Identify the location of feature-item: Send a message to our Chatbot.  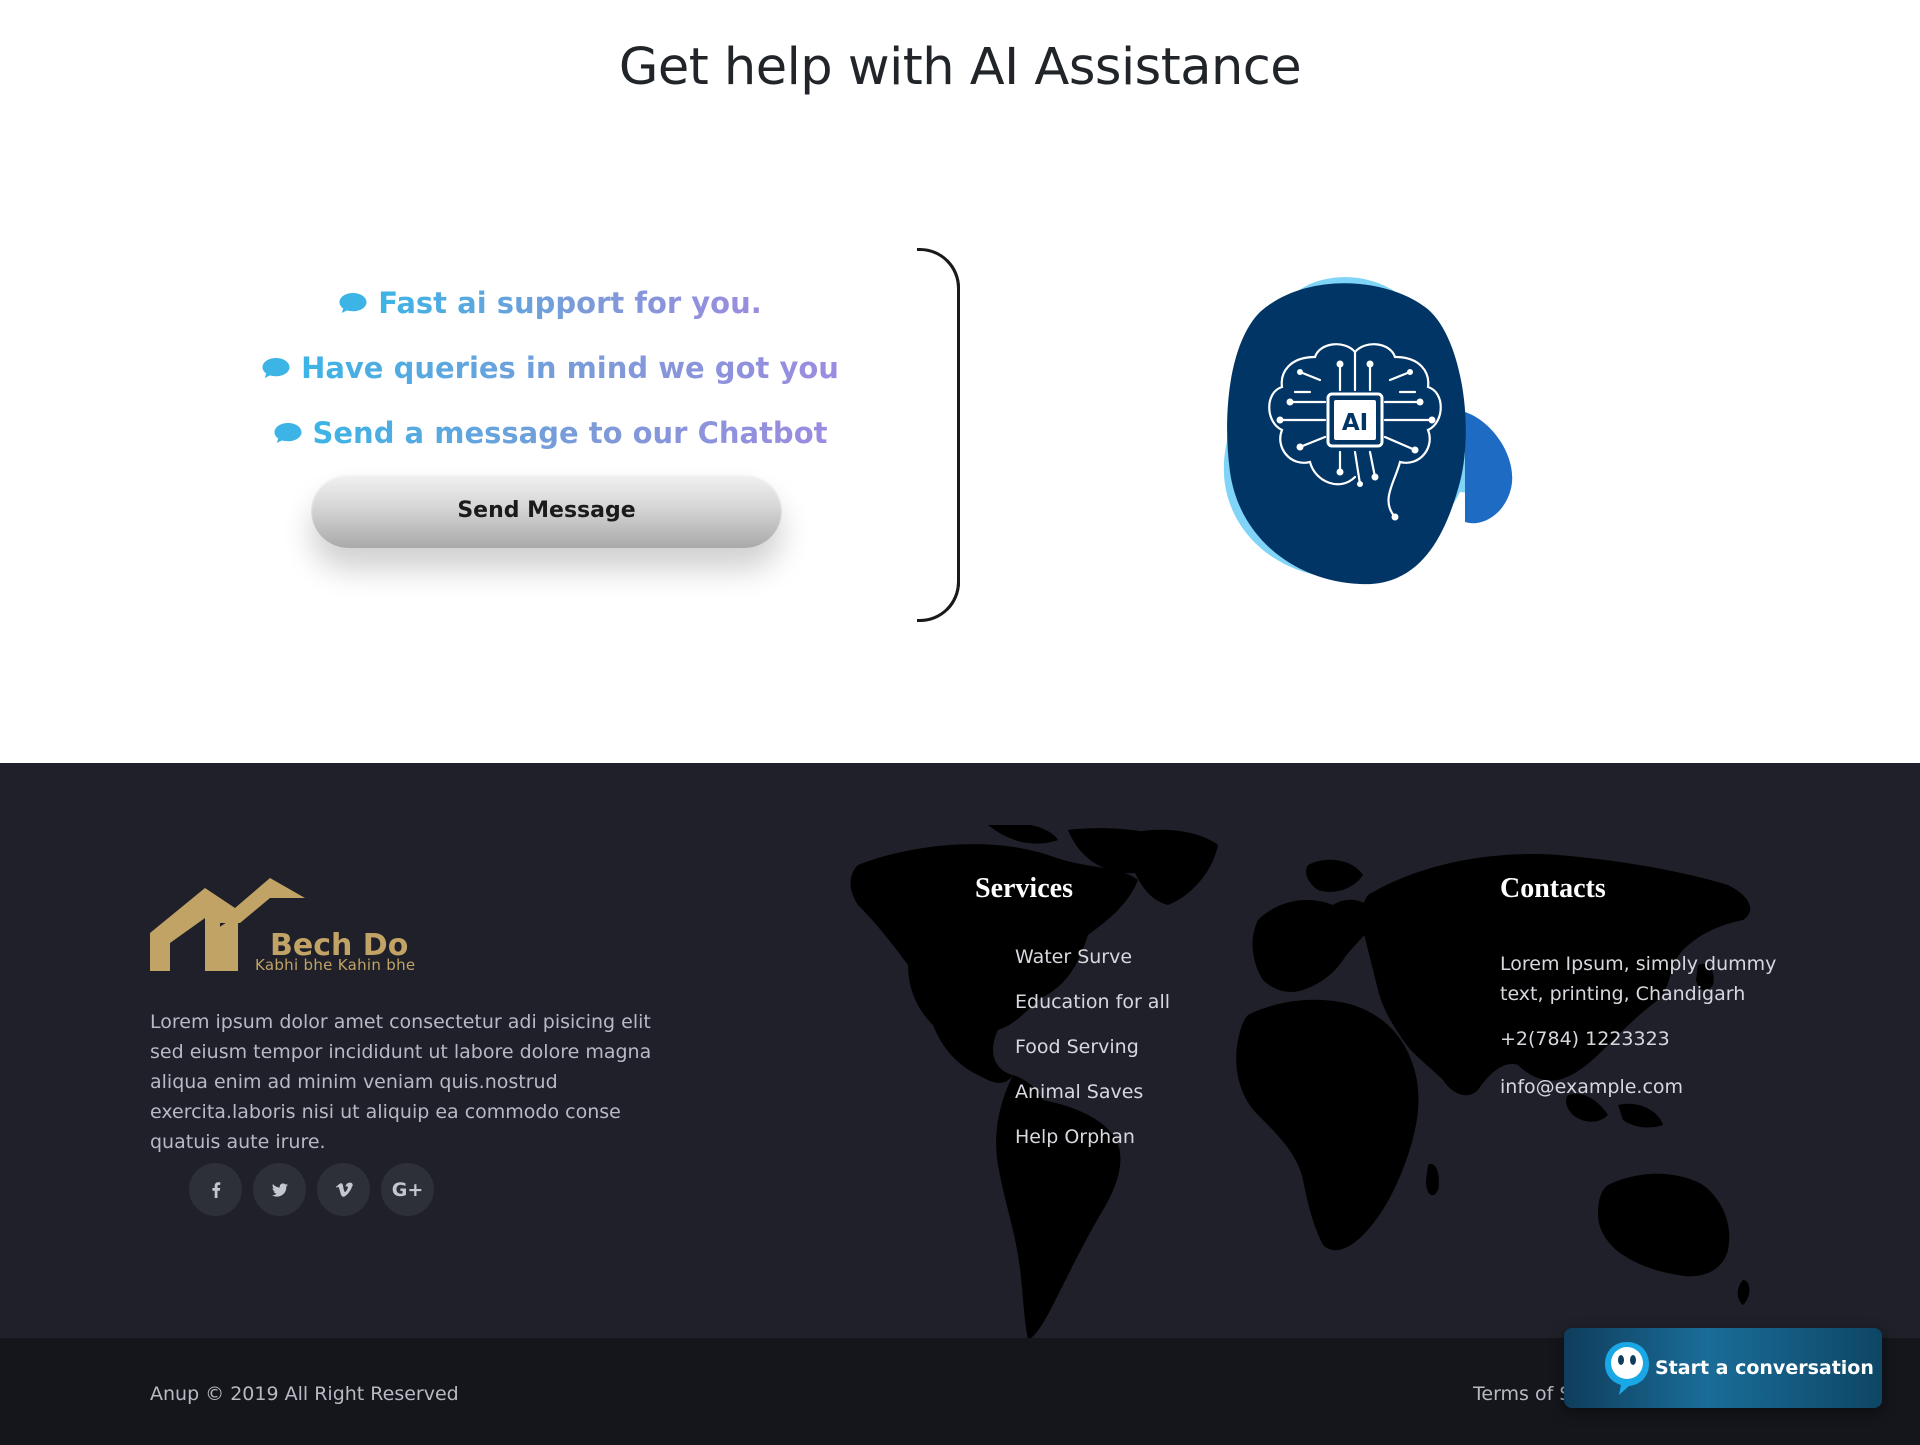
(550, 432).